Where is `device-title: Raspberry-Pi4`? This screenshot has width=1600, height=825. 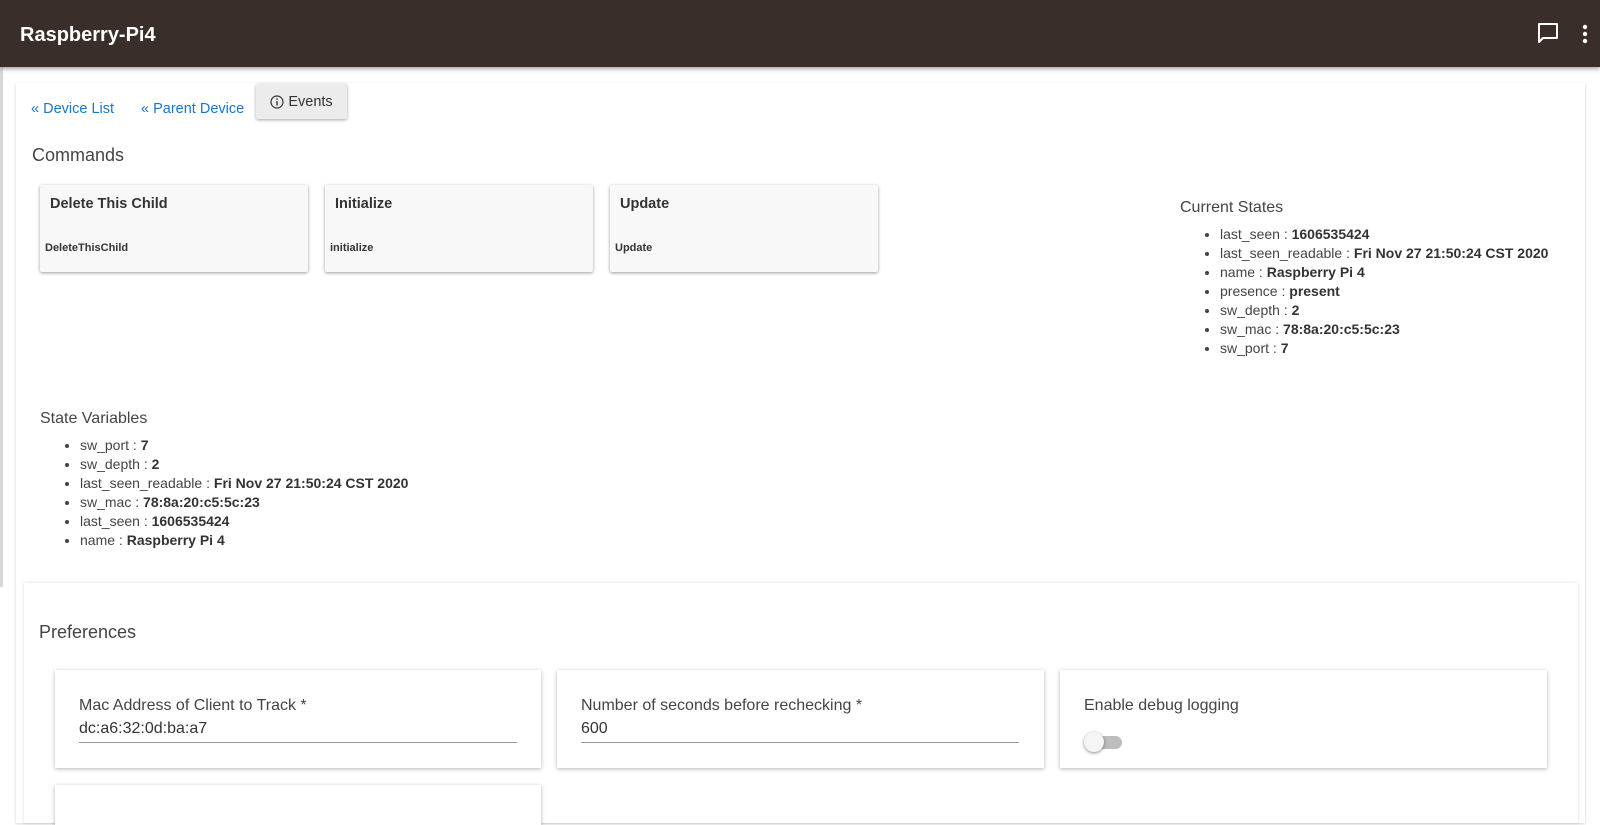
device-title: Raspberry-Pi4 is located at coordinates (88, 35).